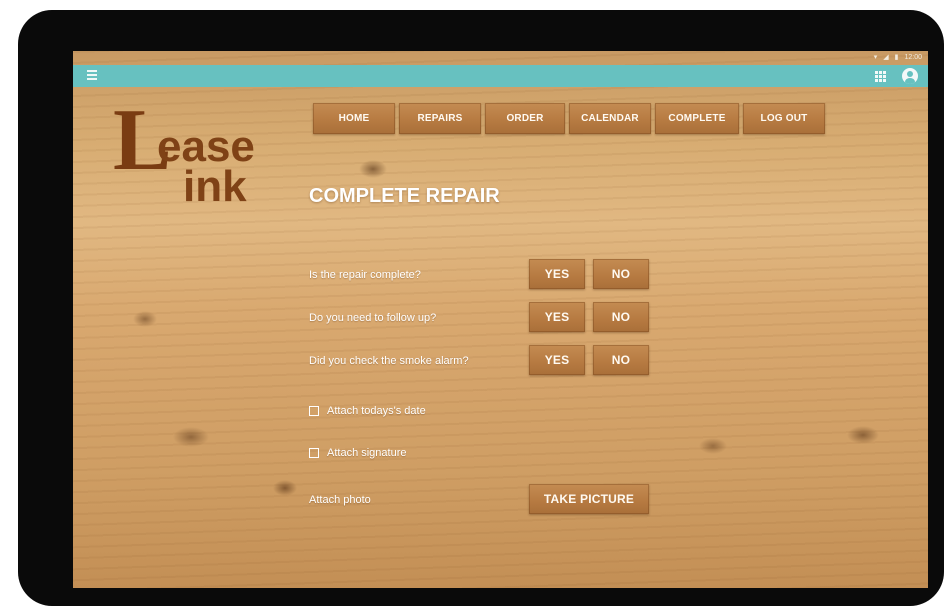 The width and height of the screenshot is (951, 608). Describe the element at coordinates (525, 118) in the screenshot. I see `nav-order-button: ORDER` at that location.